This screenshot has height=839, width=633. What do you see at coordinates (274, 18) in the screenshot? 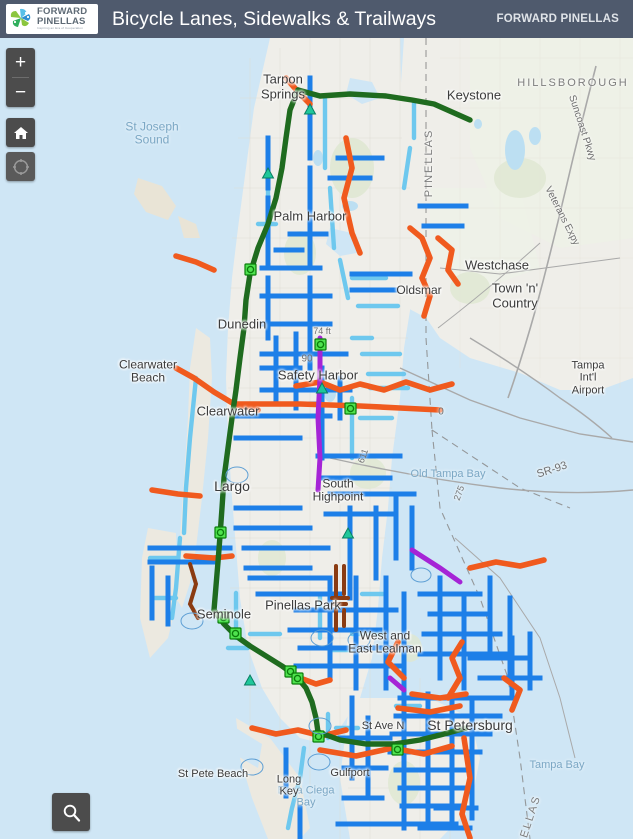
I see `page-title: Bicycle Lanes, Sidewalks & Trailways` at bounding box center [274, 18].